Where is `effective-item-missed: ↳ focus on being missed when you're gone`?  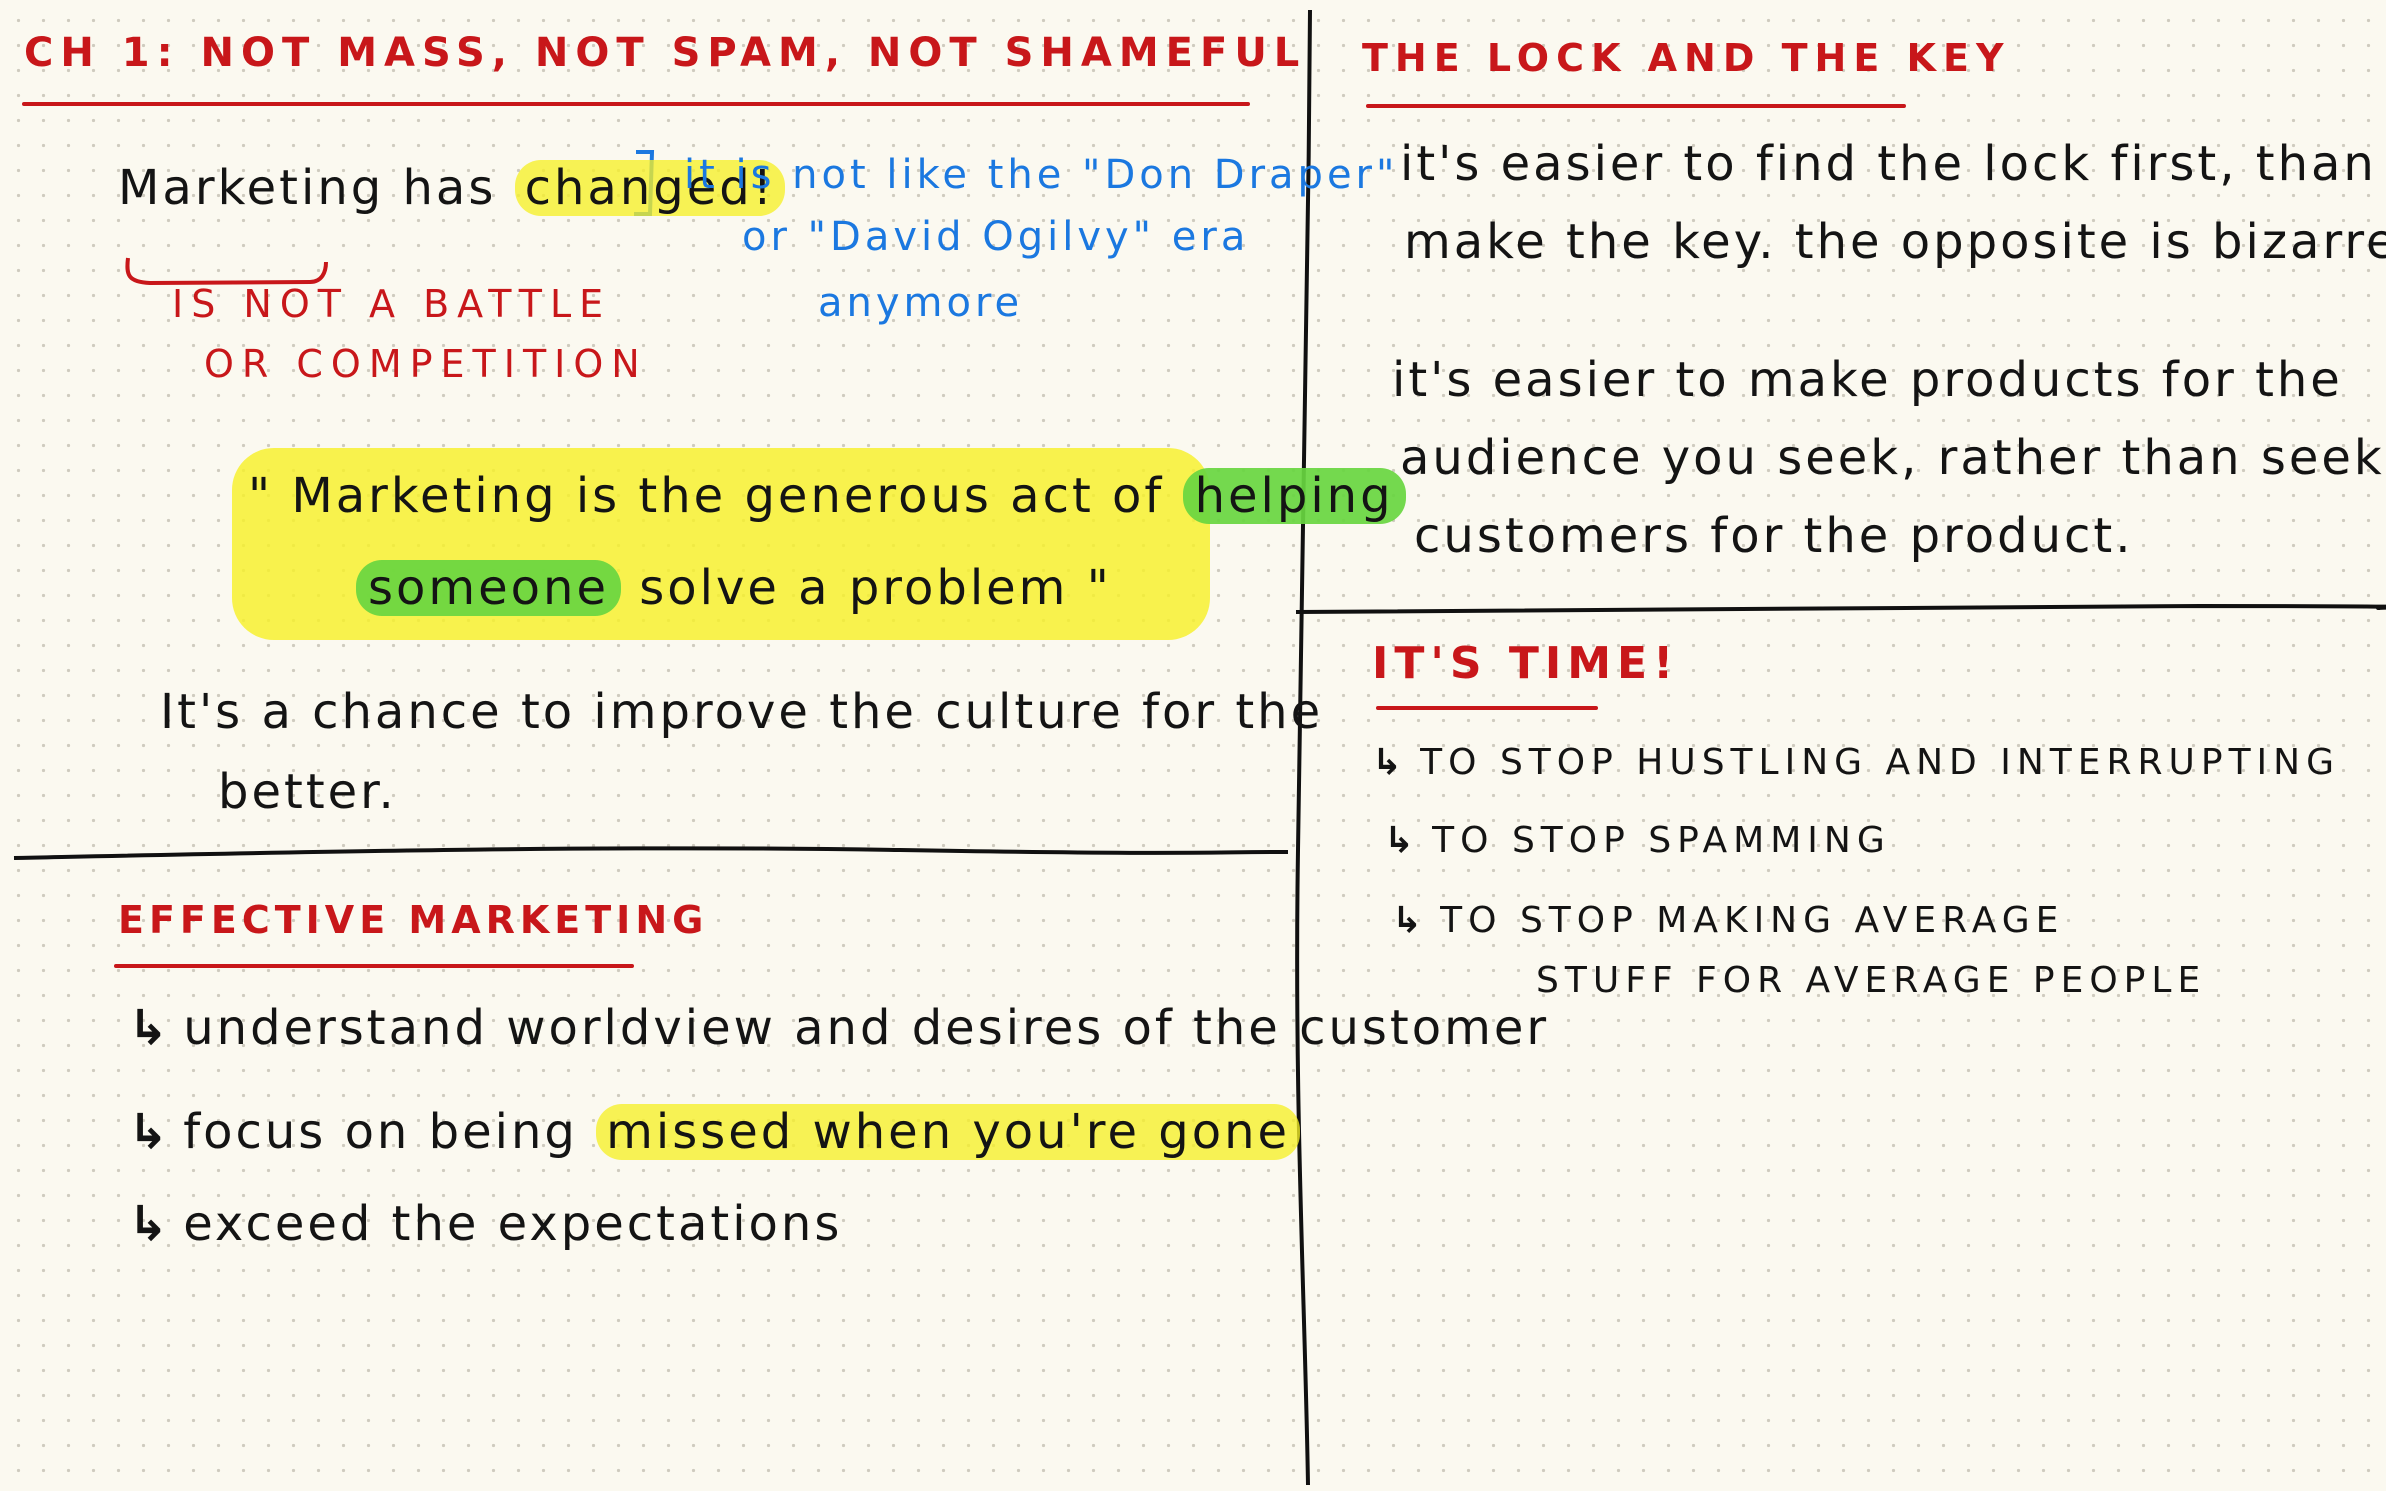
effective-item-missed: ↳ focus on being missed when you're gone is located at coordinates (714, 1132).